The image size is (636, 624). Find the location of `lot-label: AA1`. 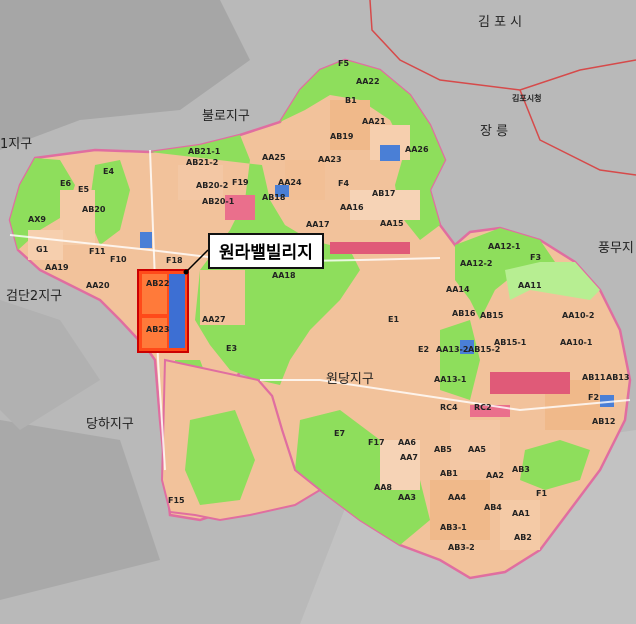

lot-label: AA1 is located at coordinates (521, 513).